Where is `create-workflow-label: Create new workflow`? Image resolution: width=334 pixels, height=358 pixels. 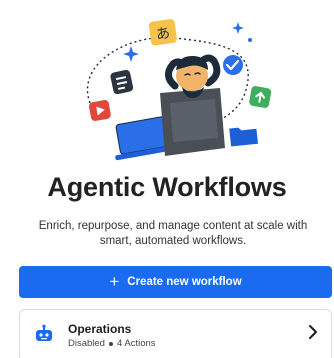 create-workflow-label: Create new workflow is located at coordinates (184, 282).